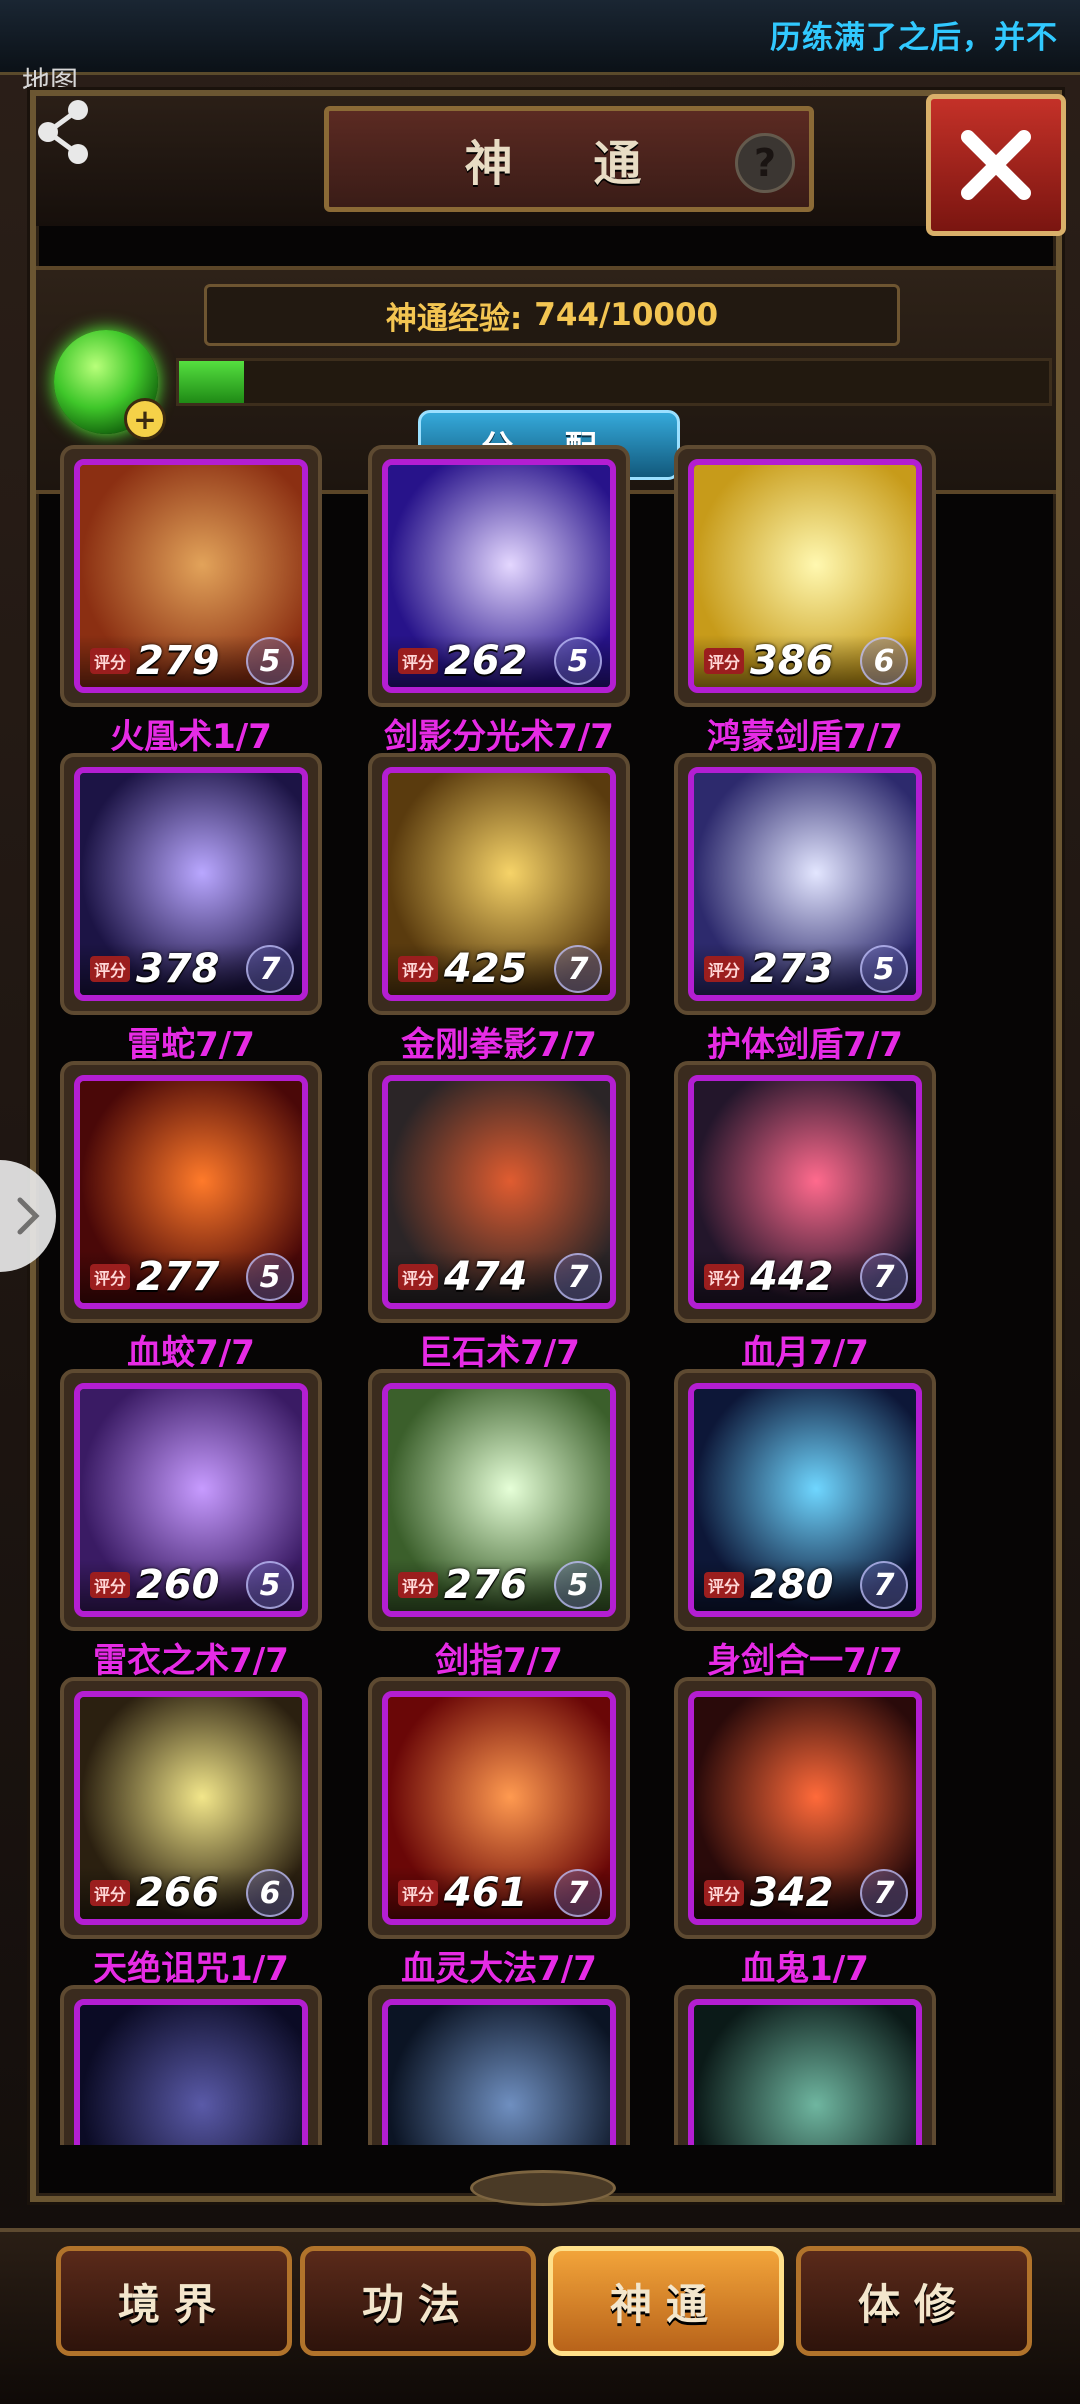 Image resolution: width=1080 pixels, height=2404 pixels. What do you see at coordinates (499, 909) in the screenshot?
I see `skill-card: 评分 425 7 金刚拳影7/7` at bounding box center [499, 909].